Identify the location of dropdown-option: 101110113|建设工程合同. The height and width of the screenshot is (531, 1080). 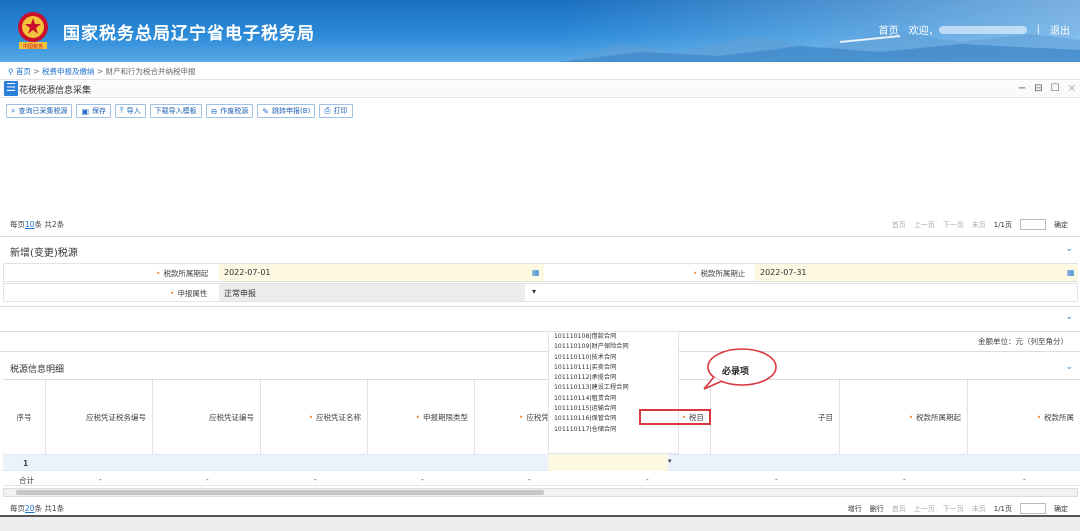
(613, 388).